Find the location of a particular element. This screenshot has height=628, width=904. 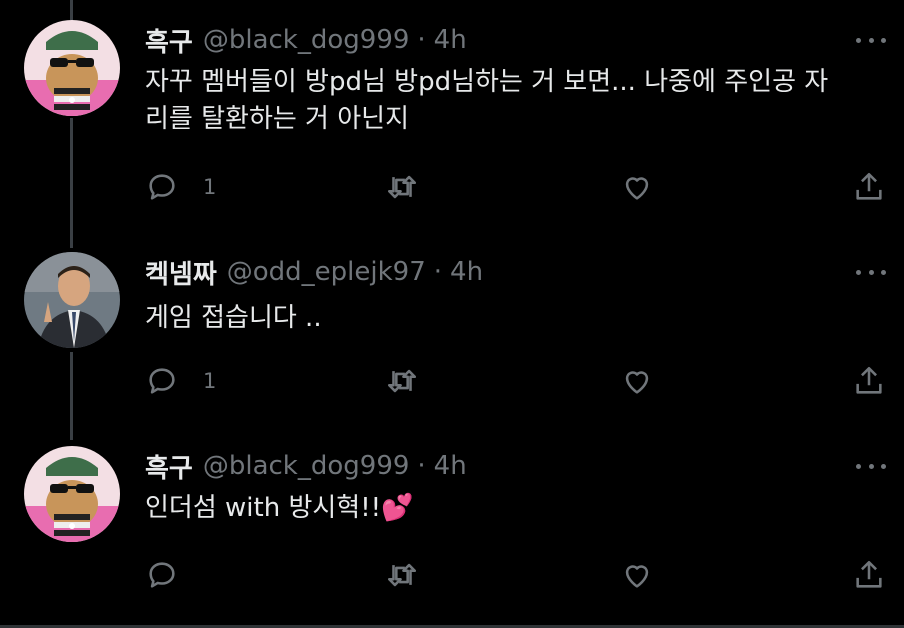

man-avatar-image is located at coordinates (72, 300).